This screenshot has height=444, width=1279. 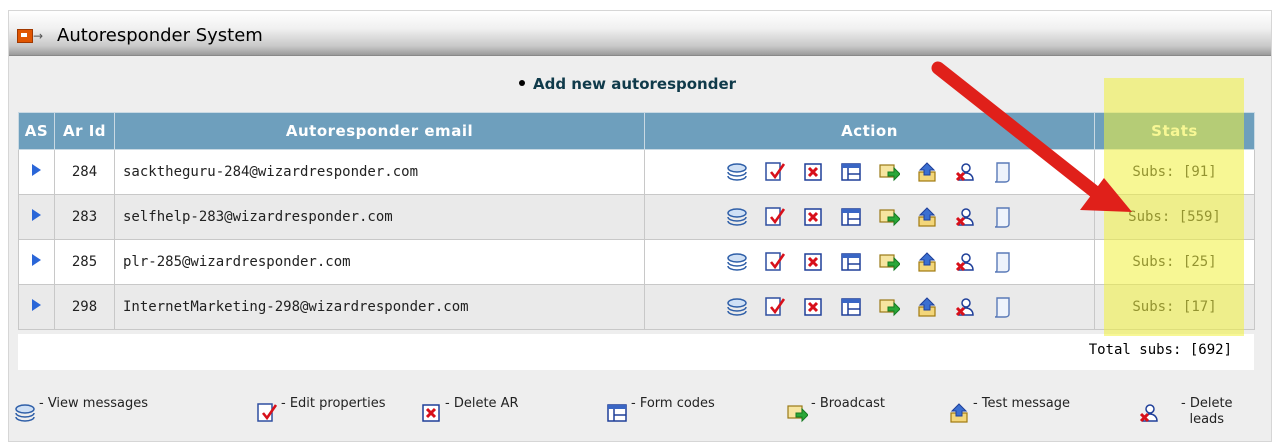 I want to click on legend-view-messages: - View messages, so click(x=81, y=410).